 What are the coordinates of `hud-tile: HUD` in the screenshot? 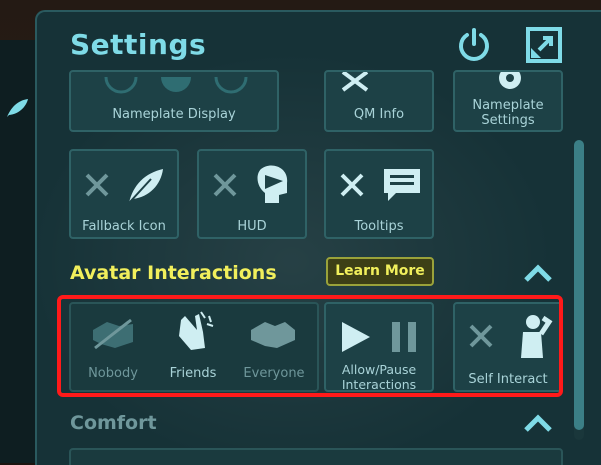 It's located at (252, 194).